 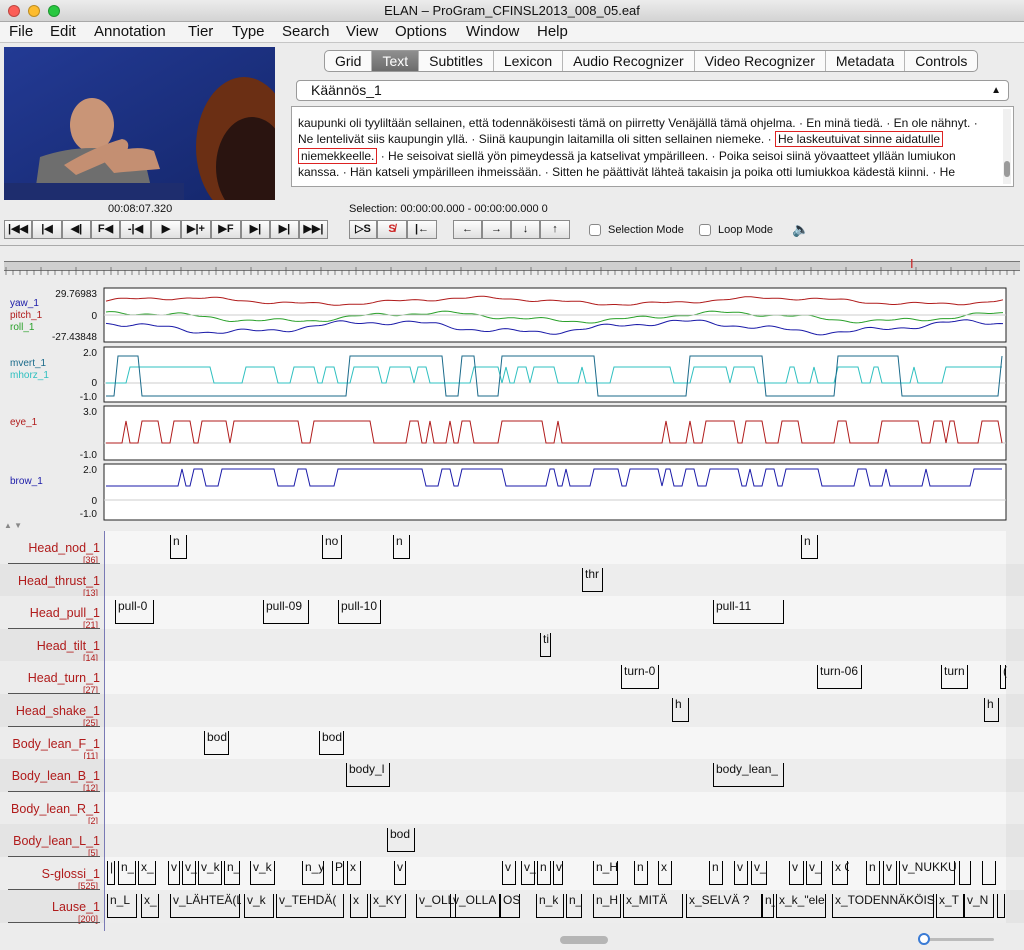 I want to click on tab-subtitles: Subtitles, so click(x=455, y=61).